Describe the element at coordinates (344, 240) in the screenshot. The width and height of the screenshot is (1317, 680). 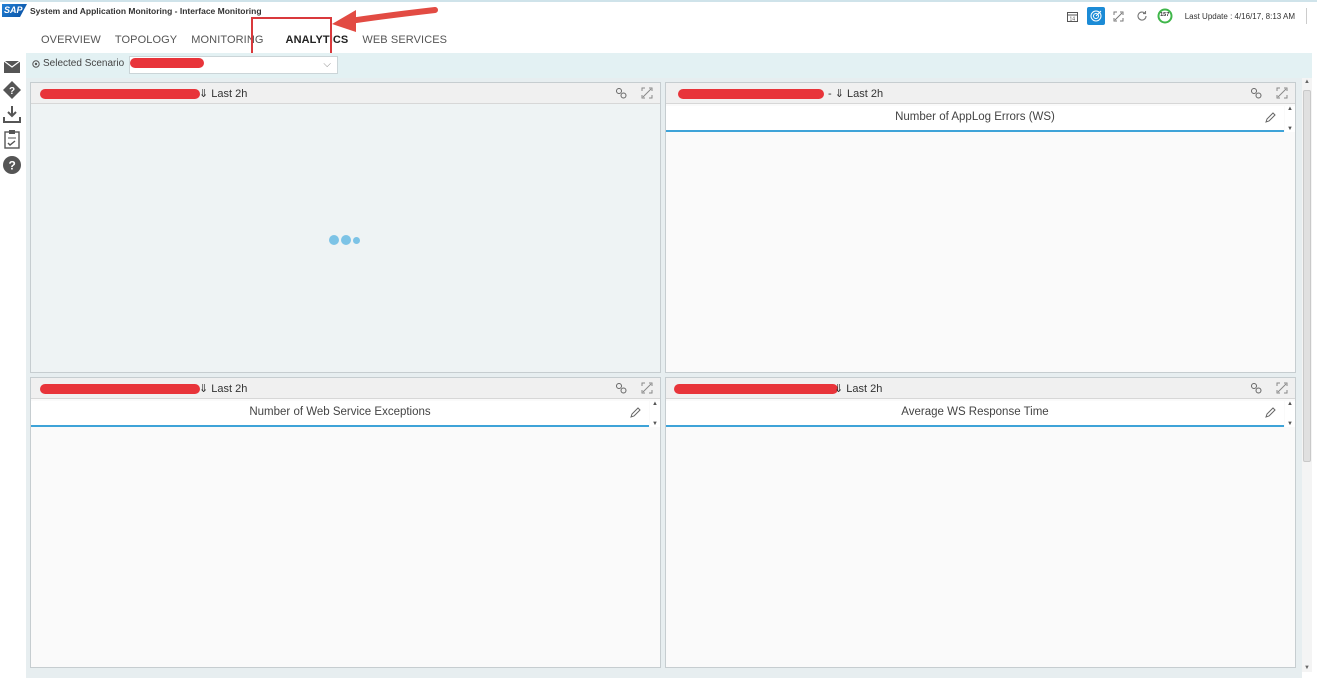
I see `loading-indicator` at that location.